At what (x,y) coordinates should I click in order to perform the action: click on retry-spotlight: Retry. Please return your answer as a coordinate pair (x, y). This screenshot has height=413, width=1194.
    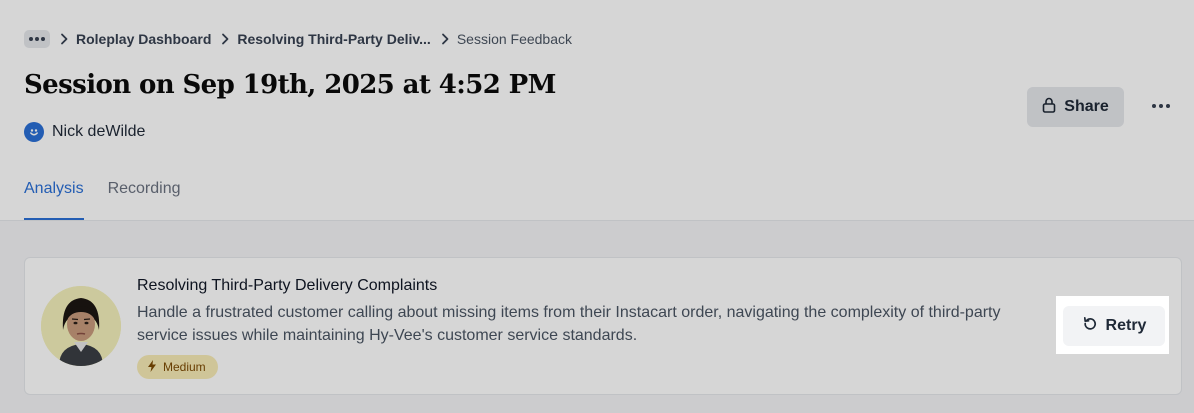
    Looking at the image, I should click on (1112, 325).